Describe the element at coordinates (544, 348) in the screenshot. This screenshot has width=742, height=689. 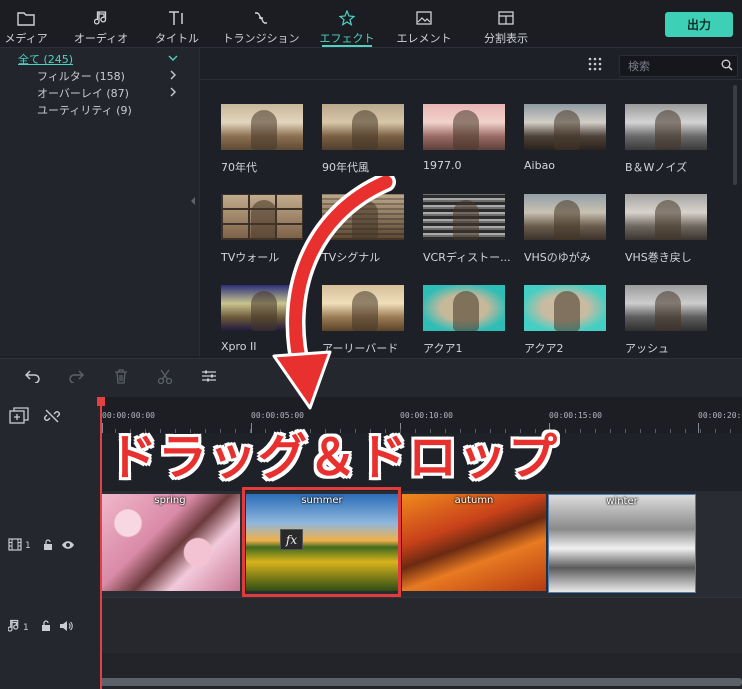
I see `effect-name: アクア2` at that location.